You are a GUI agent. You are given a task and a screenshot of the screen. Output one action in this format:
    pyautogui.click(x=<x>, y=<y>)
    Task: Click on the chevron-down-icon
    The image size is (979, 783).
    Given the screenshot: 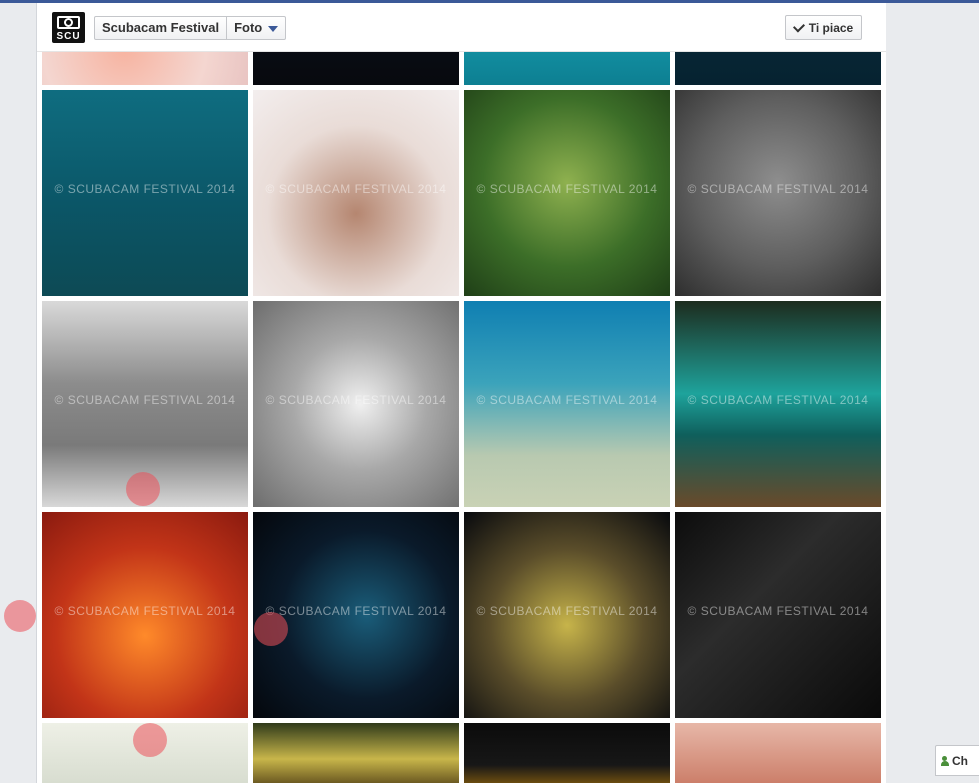 What is the action you would take?
    pyautogui.click(x=273, y=28)
    